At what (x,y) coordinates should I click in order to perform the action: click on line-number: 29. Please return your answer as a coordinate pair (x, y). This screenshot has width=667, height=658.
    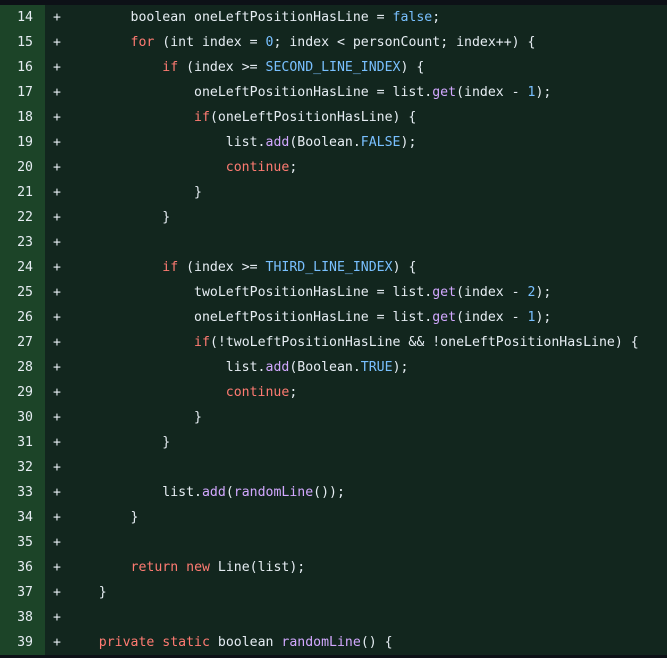
    Looking at the image, I should click on (22, 392).